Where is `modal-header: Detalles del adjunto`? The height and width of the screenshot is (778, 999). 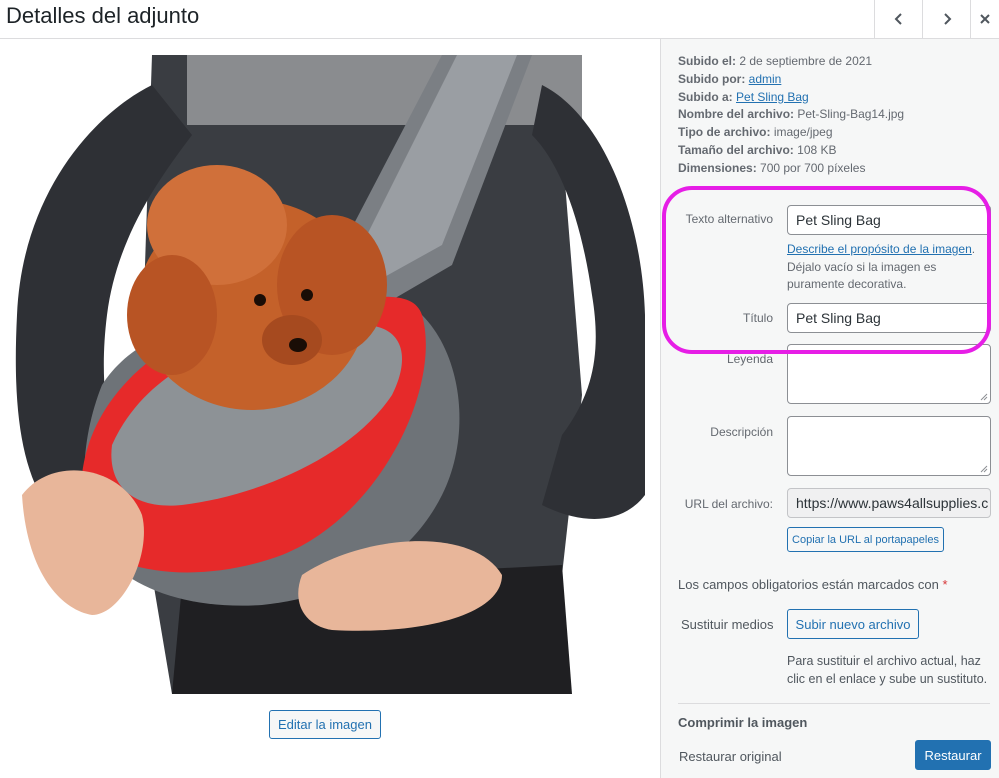
modal-header: Detalles del adjunto is located at coordinates (499, 19).